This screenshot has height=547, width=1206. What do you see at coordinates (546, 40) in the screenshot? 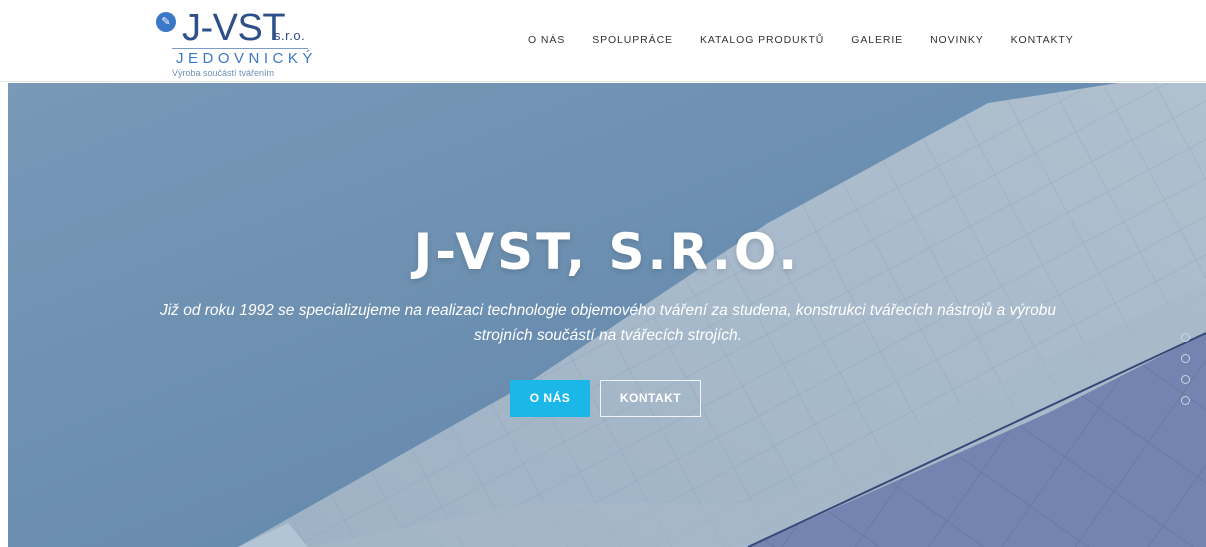
I see `nav-item-o-nas: O NÁS` at bounding box center [546, 40].